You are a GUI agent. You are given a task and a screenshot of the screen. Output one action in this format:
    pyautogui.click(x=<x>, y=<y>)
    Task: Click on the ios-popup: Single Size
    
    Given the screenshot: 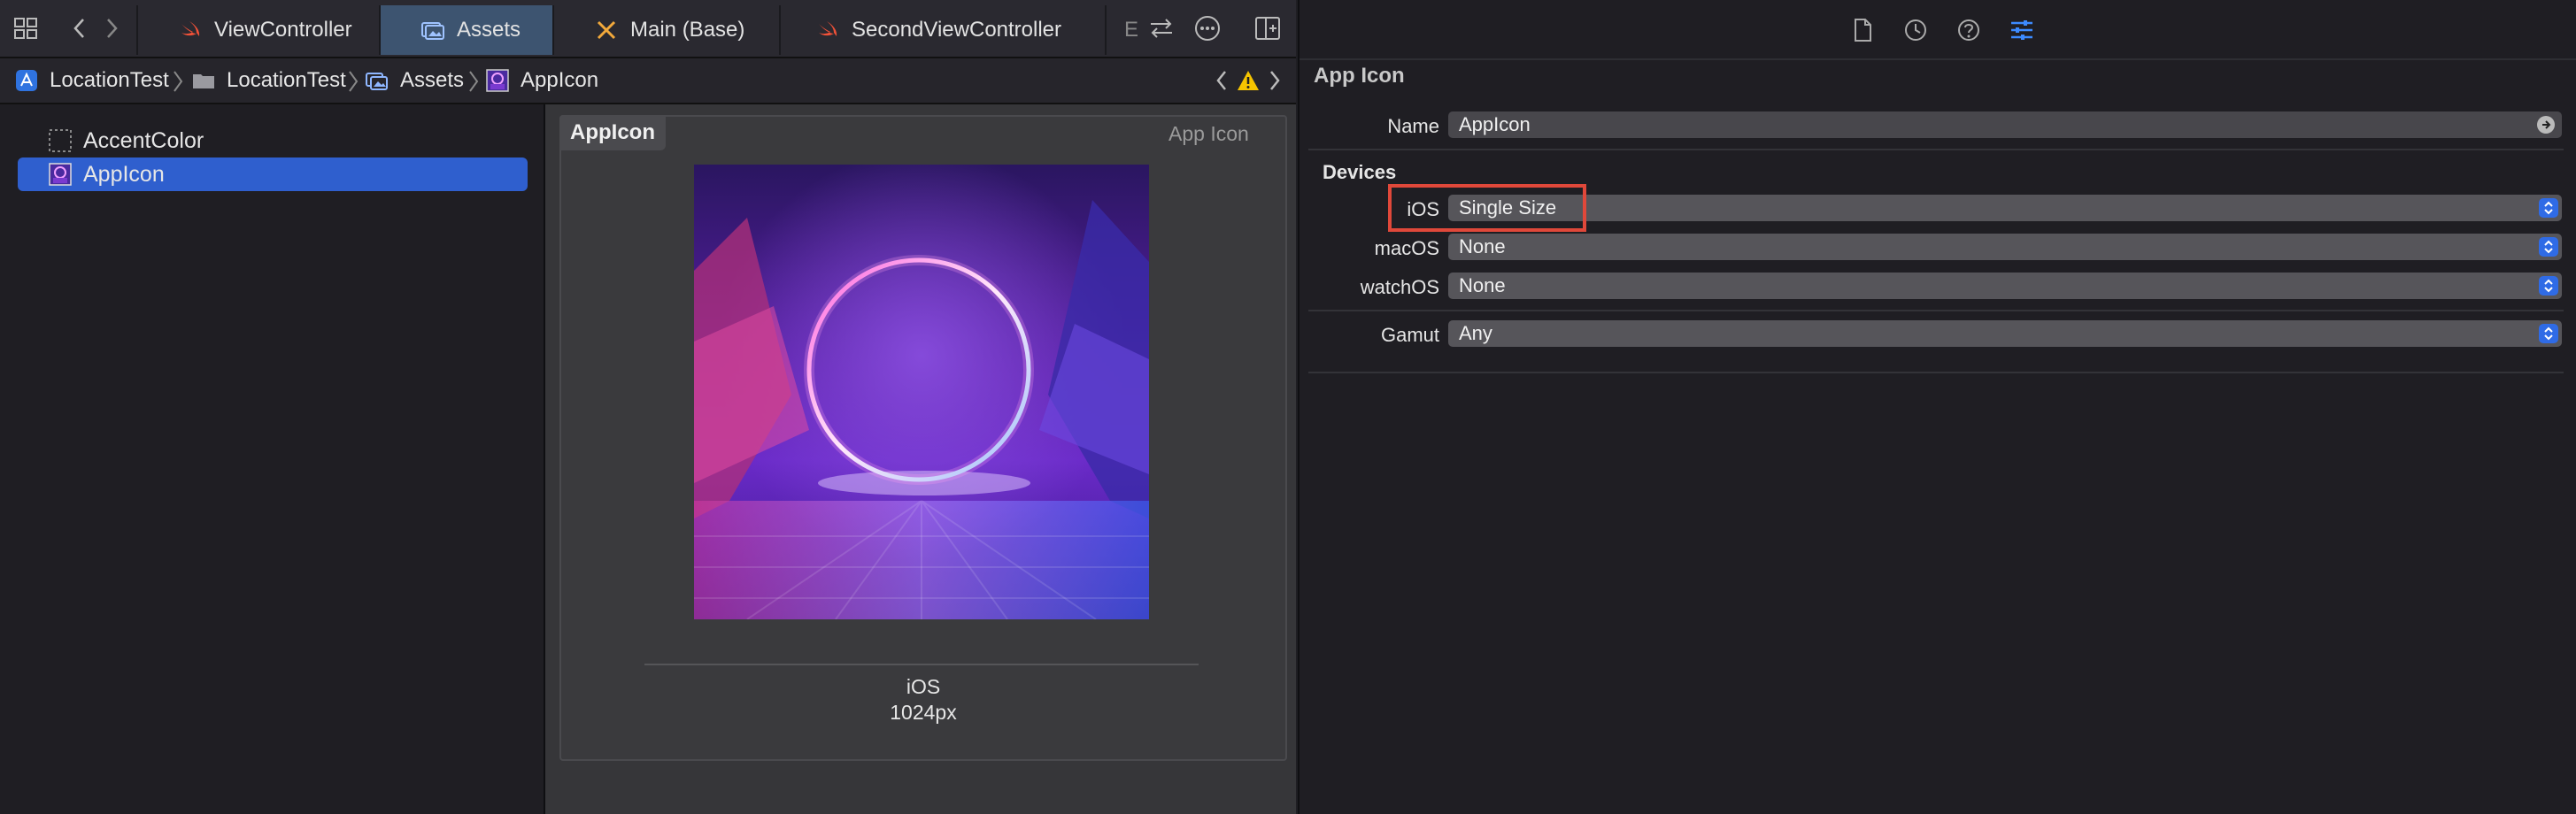 What is the action you would take?
    pyautogui.click(x=2005, y=208)
    